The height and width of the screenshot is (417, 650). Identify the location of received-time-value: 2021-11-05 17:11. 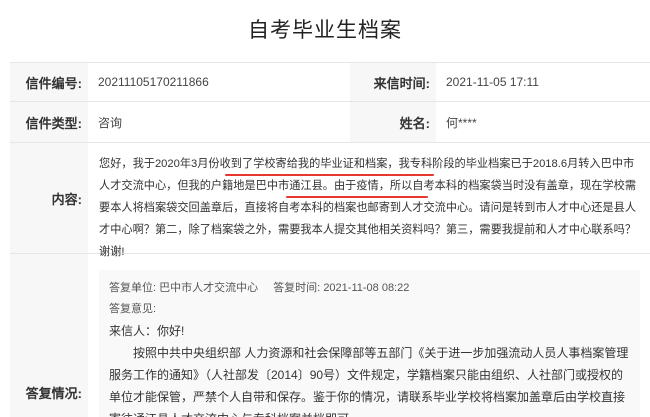
(492, 82).